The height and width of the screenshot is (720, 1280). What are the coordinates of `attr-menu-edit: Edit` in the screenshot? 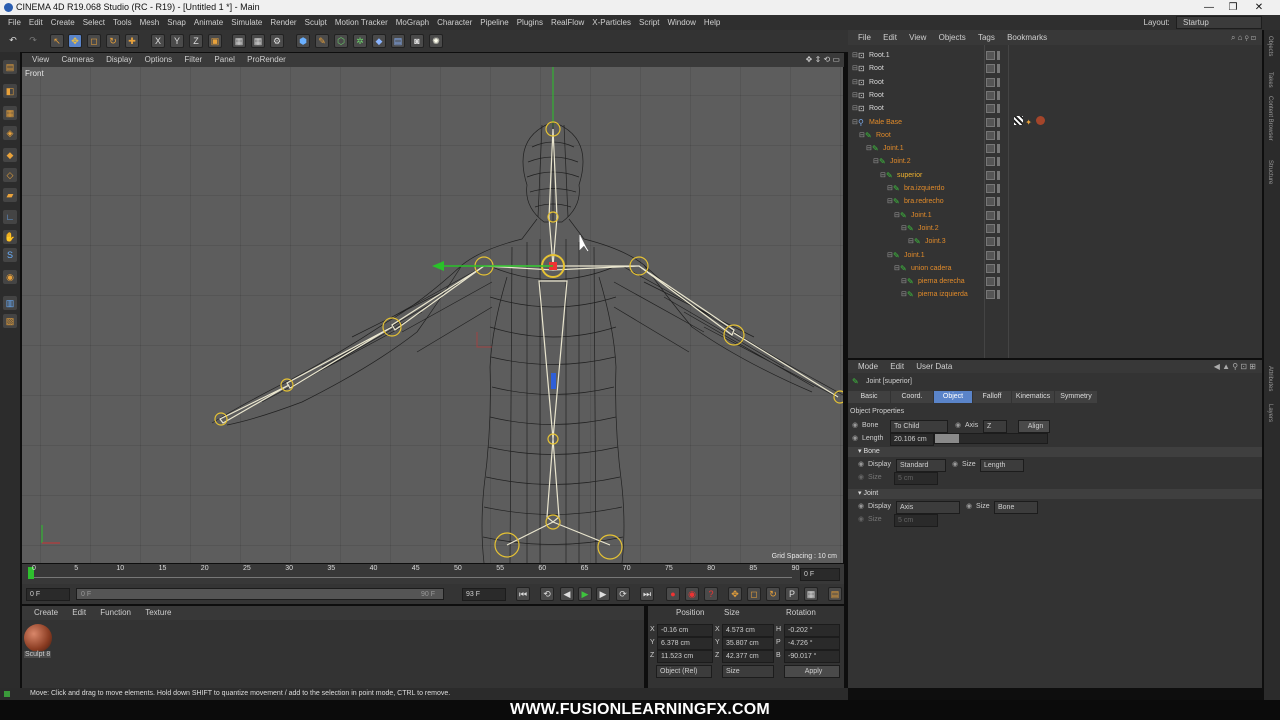 It's located at (897, 366).